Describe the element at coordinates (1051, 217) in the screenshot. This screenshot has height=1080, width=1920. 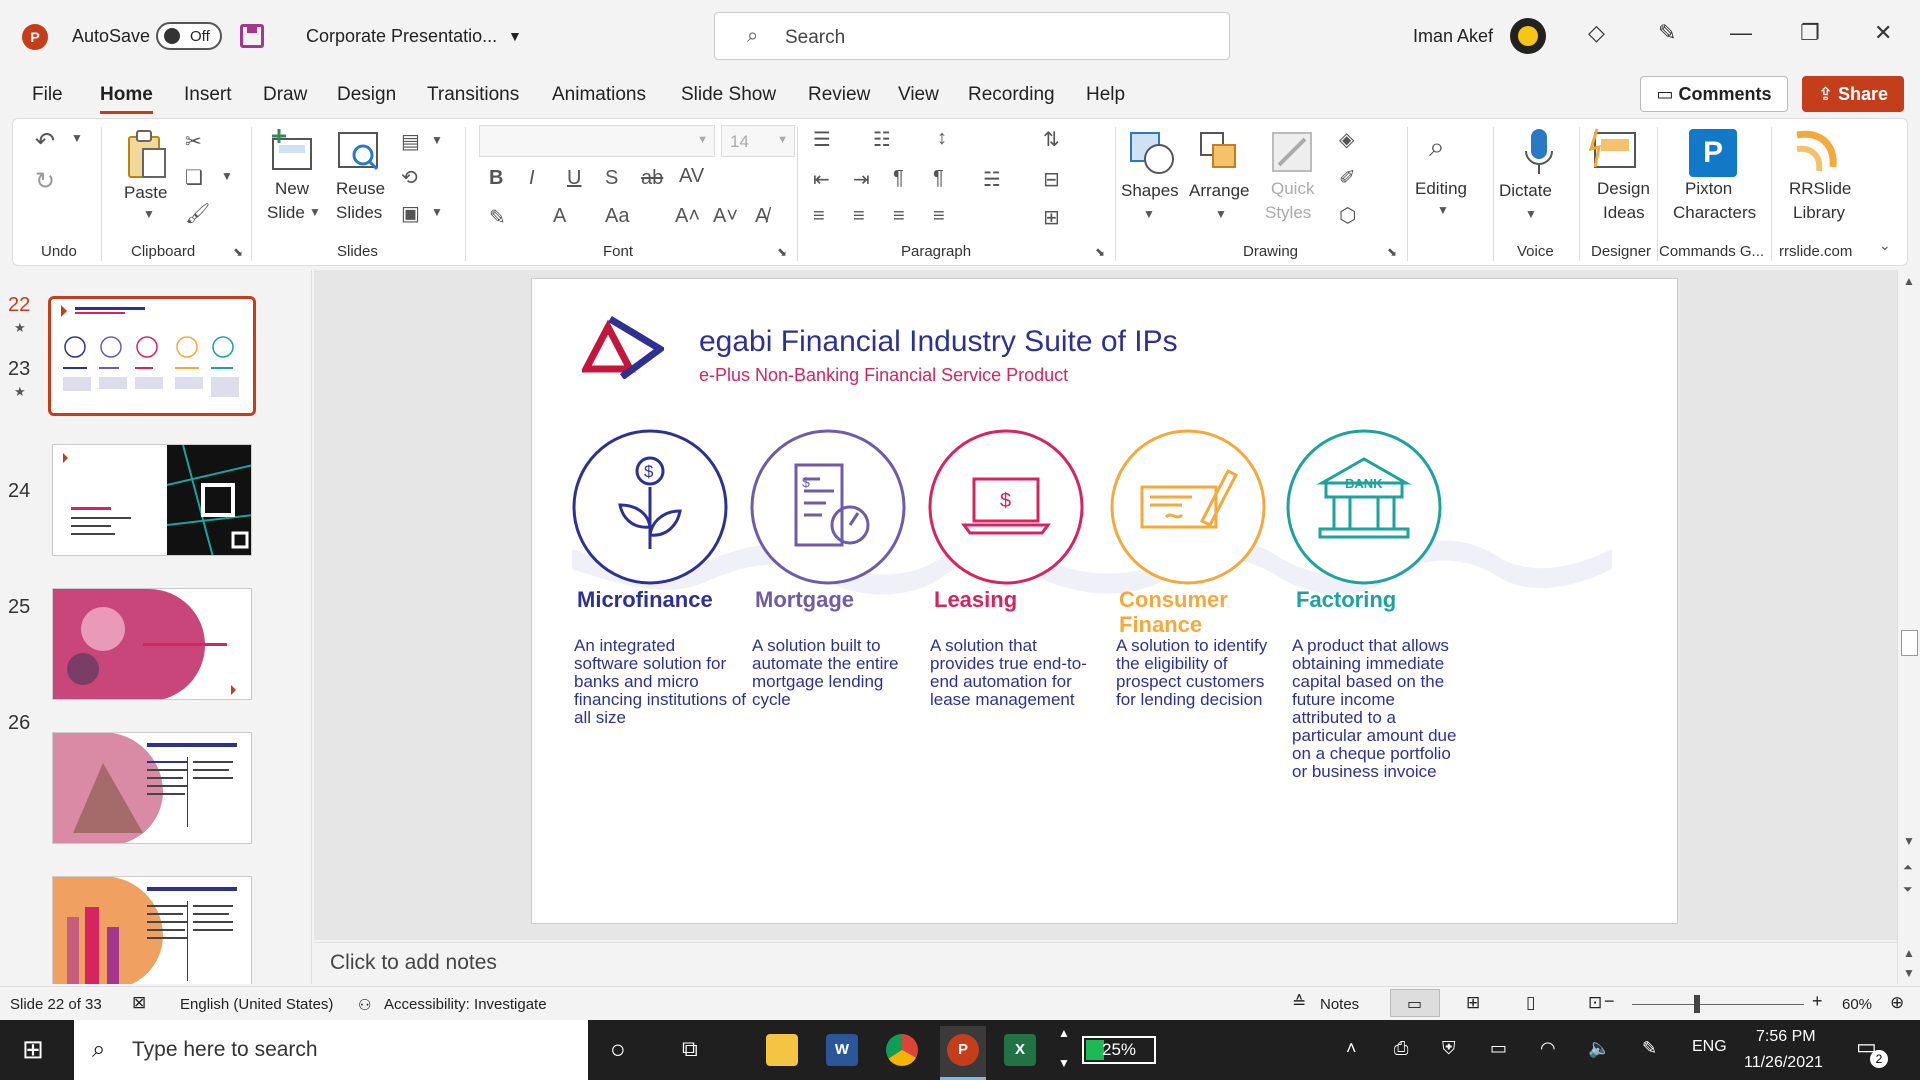
I see `smartart-icon: ⊞` at that location.